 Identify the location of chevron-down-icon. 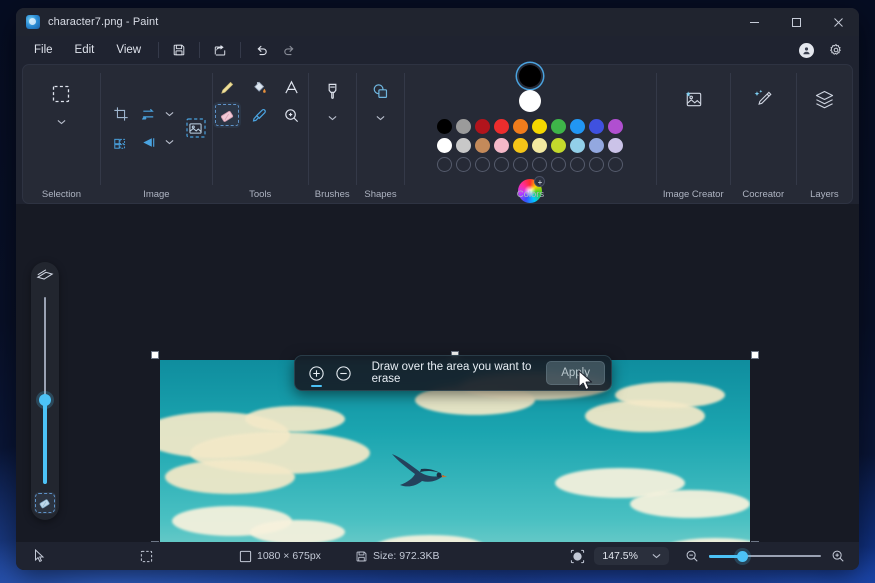
(656, 556).